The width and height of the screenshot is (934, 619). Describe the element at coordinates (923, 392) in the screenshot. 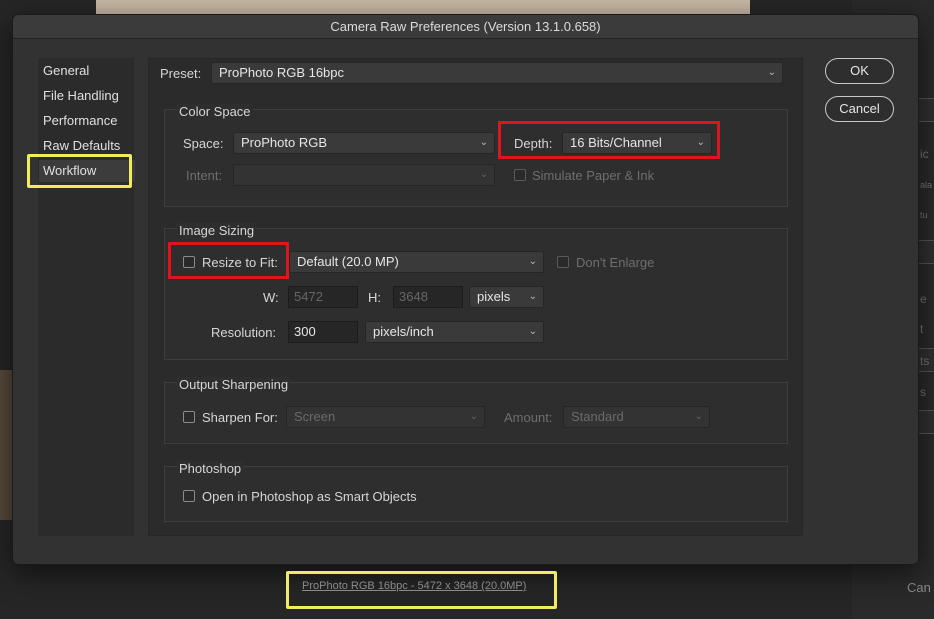

I see `background-right-text: s` at that location.